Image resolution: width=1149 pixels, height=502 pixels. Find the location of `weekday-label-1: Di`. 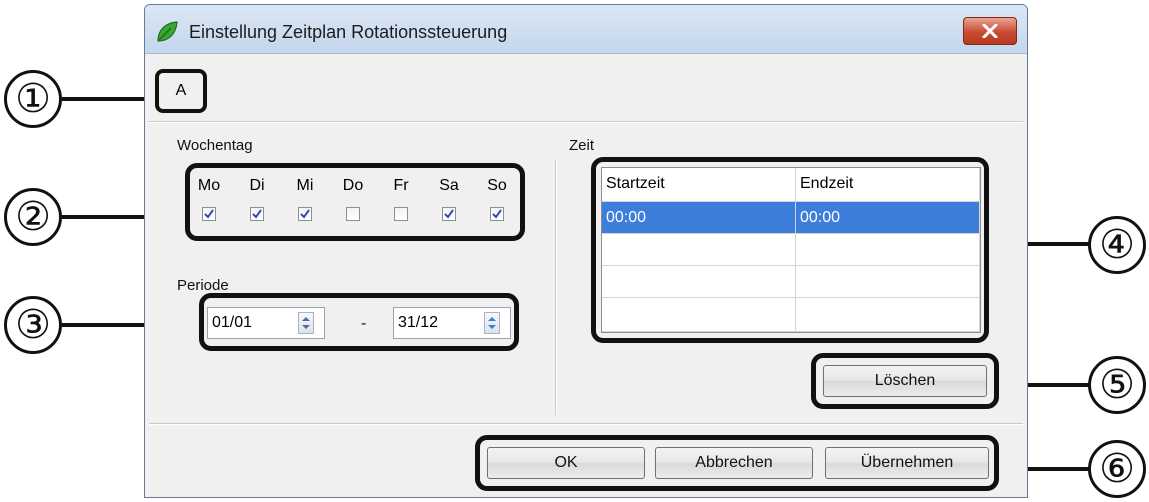

weekday-label-1: Di is located at coordinates (257, 185).